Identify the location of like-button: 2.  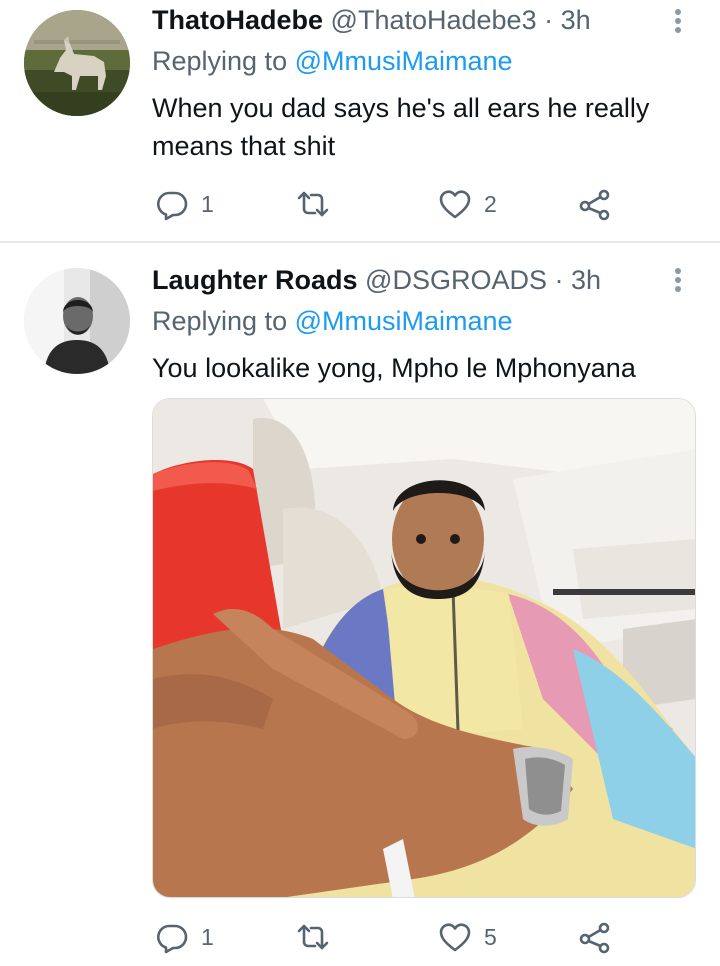
(467, 204).